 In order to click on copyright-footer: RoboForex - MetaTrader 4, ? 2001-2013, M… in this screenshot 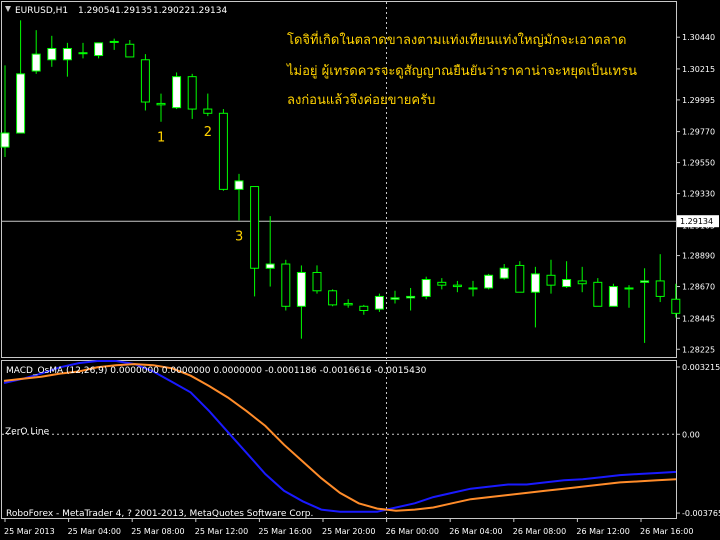, I will do `click(159, 514)`.